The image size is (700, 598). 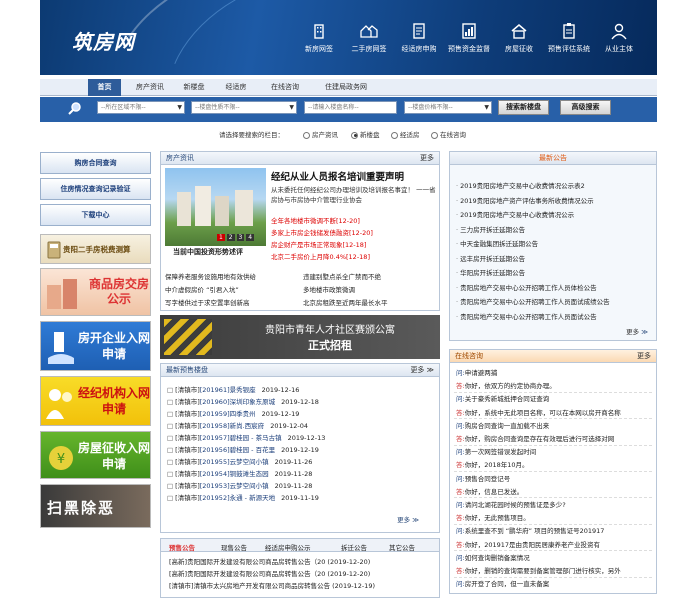 What do you see at coordinates (369, 38) in the screenshot?
I see `nav-second-hand-sign: 二手房网签` at bounding box center [369, 38].